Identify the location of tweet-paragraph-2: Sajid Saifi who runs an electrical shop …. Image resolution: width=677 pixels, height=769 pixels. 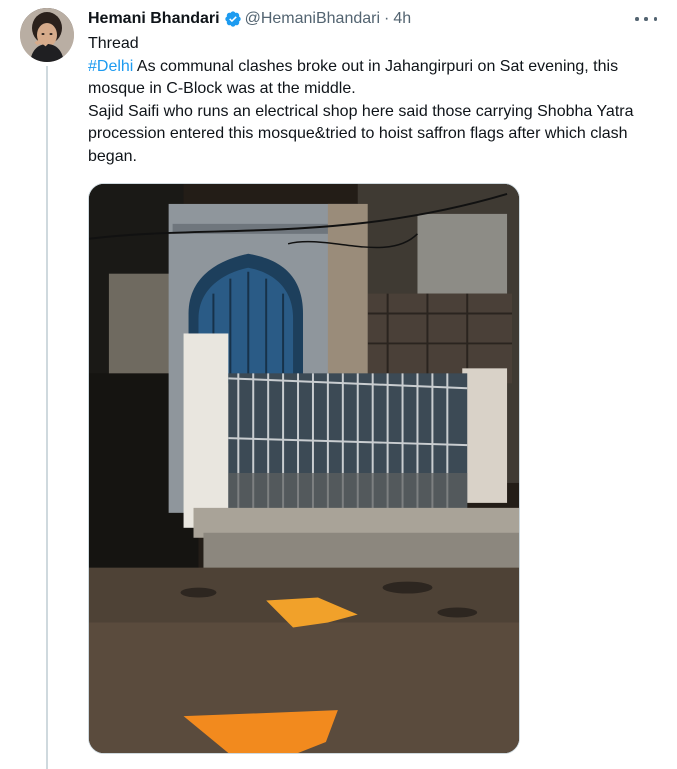
(361, 133).